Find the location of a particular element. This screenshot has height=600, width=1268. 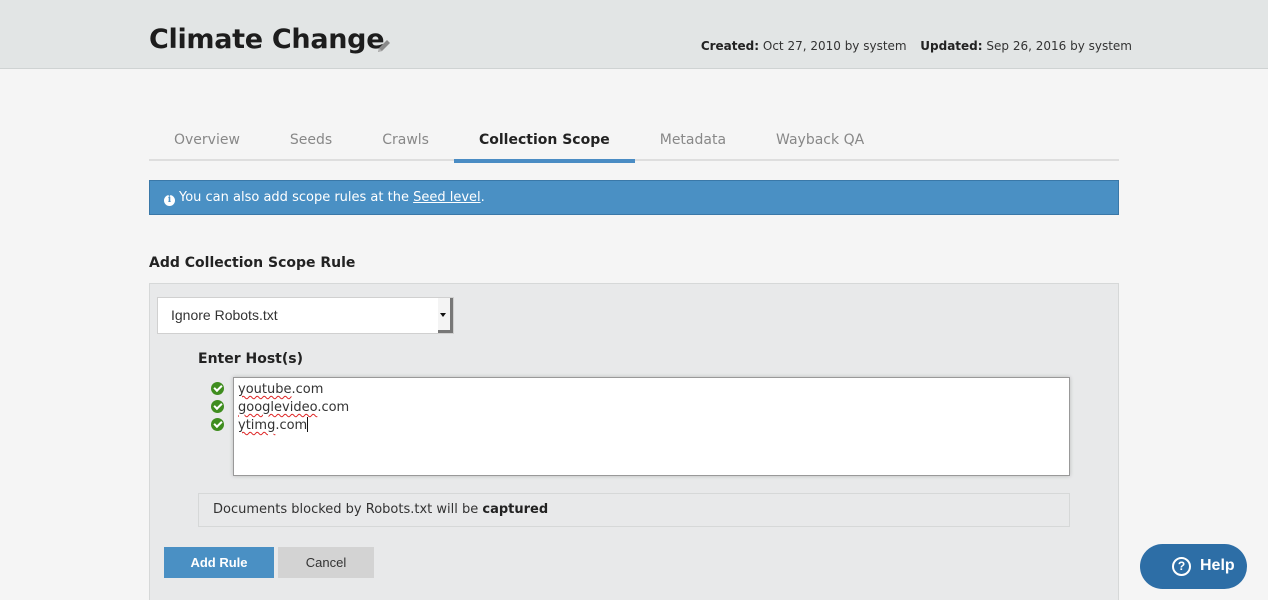

dropdown-arrow-icon is located at coordinates (443, 315).